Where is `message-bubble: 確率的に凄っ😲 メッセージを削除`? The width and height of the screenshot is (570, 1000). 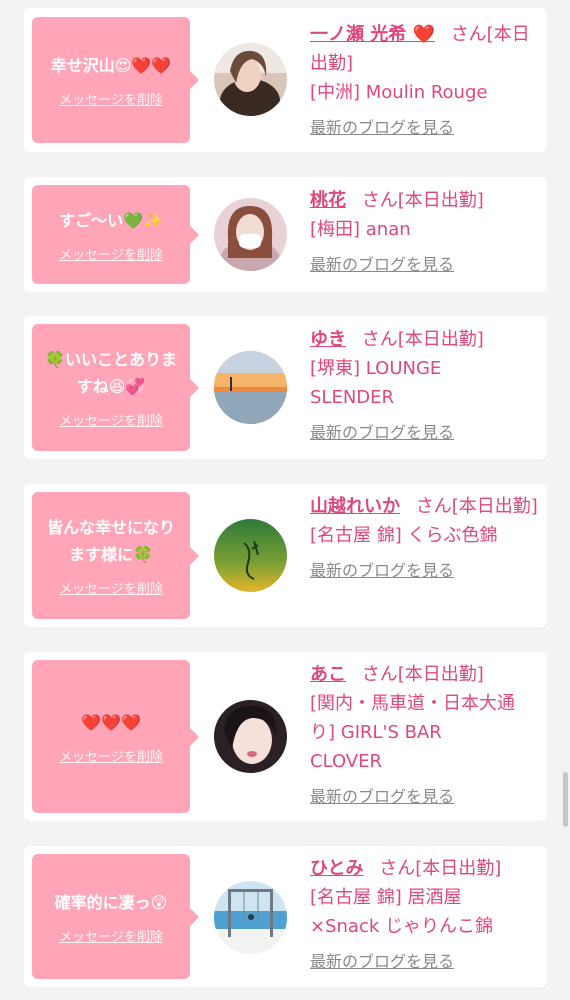
message-bubble: 確率的に凄っ😲 メッセージを削除 is located at coordinates (115, 916).